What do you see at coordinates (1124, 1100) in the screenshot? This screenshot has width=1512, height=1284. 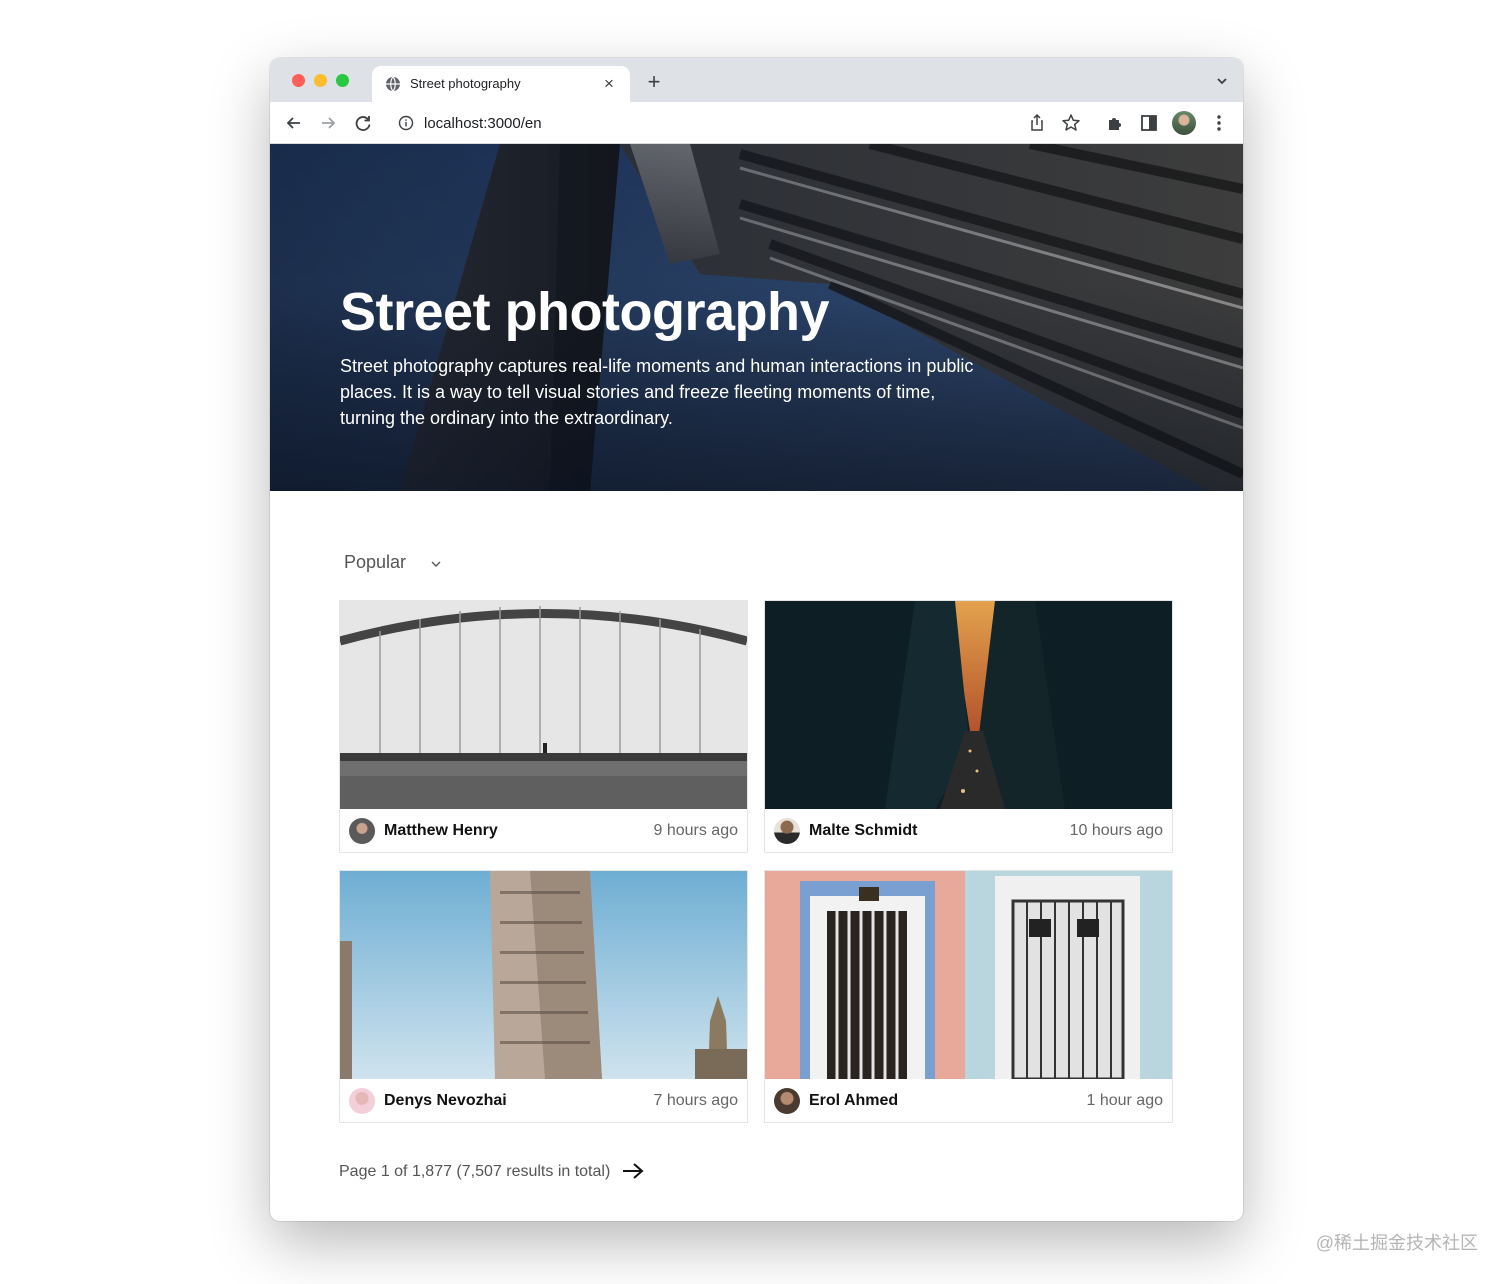 I see `timestamp: 1 hour ago` at bounding box center [1124, 1100].